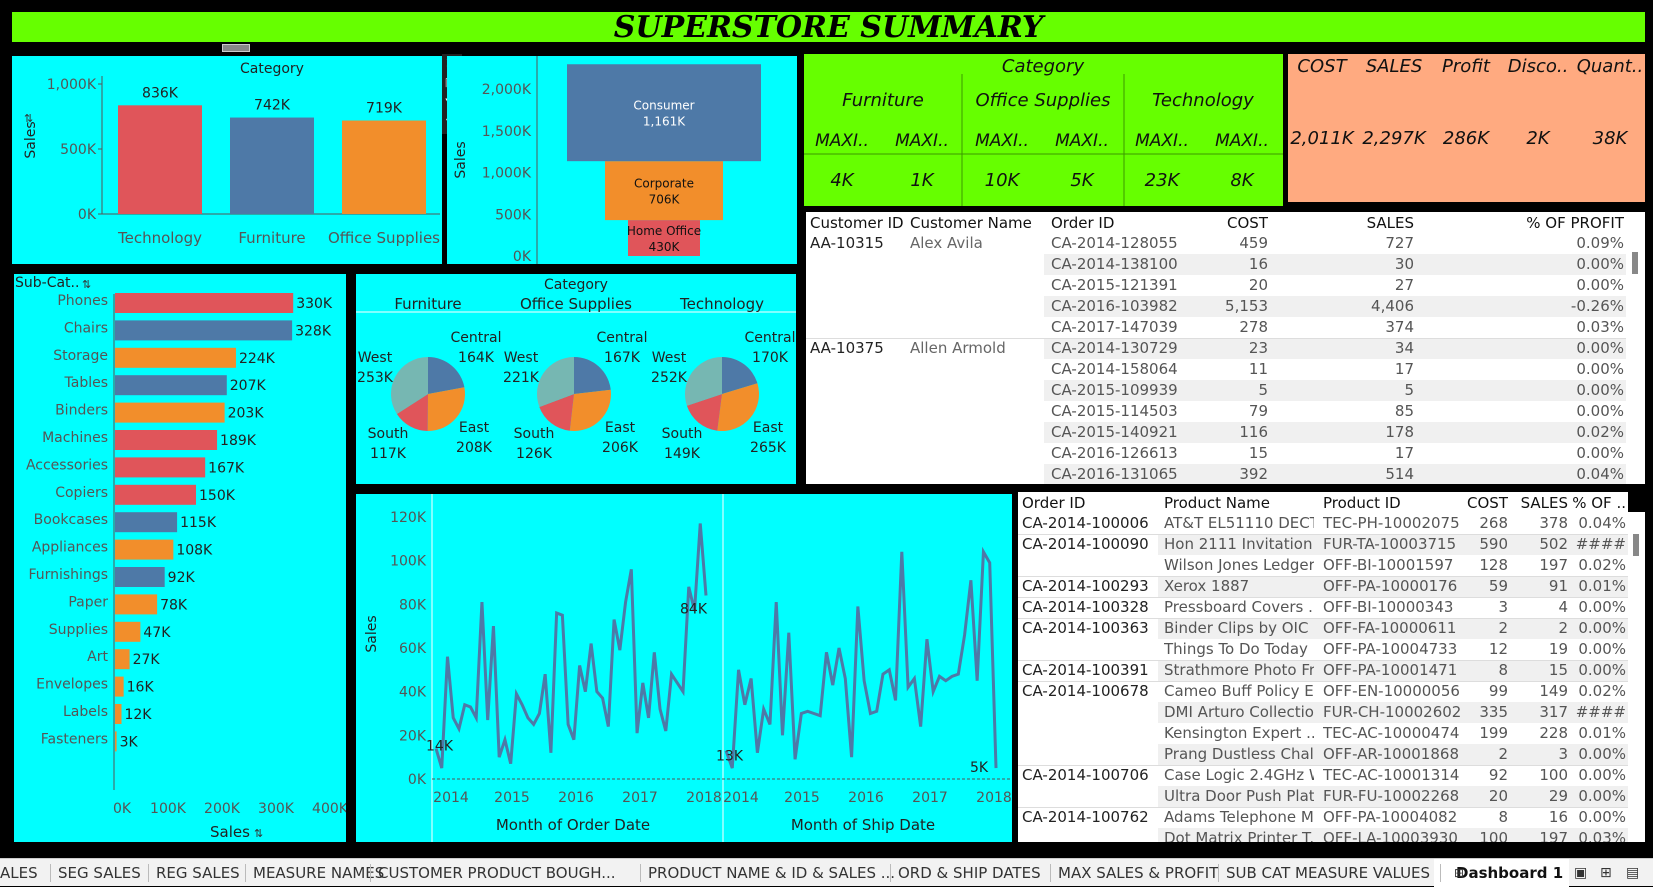 This screenshot has width=1653, height=887. What do you see at coordinates (1503, 754) in the screenshot?
I see `table-cell: 2` at bounding box center [1503, 754].